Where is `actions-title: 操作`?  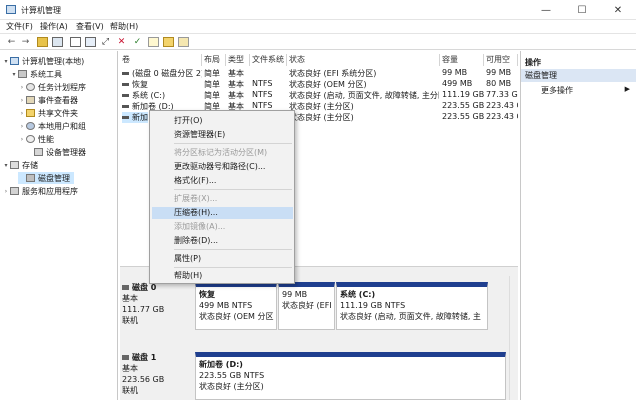 actions-title: 操作 is located at coordinates (533, 62).